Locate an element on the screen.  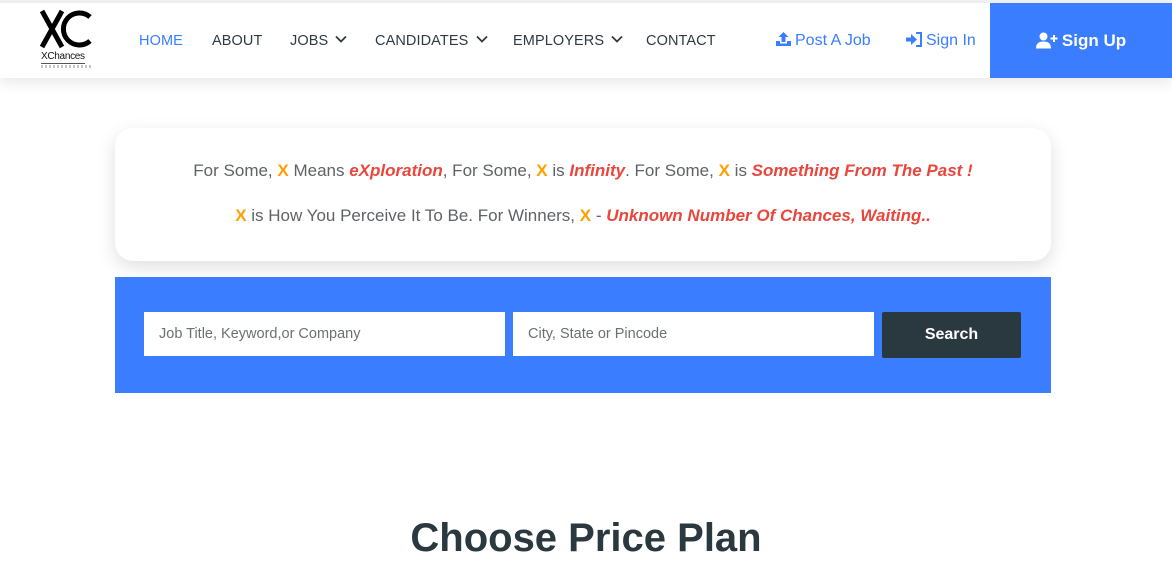
nav-about: ABOUT is located at coordinates (237, 41).